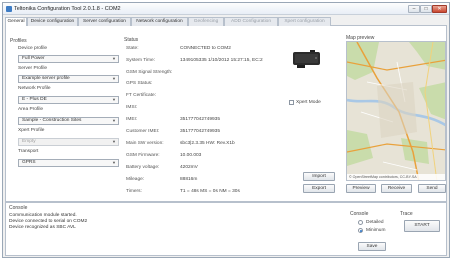 The image size is (452, 260). I want to click on transport-label: Transport, so click(28, 151).